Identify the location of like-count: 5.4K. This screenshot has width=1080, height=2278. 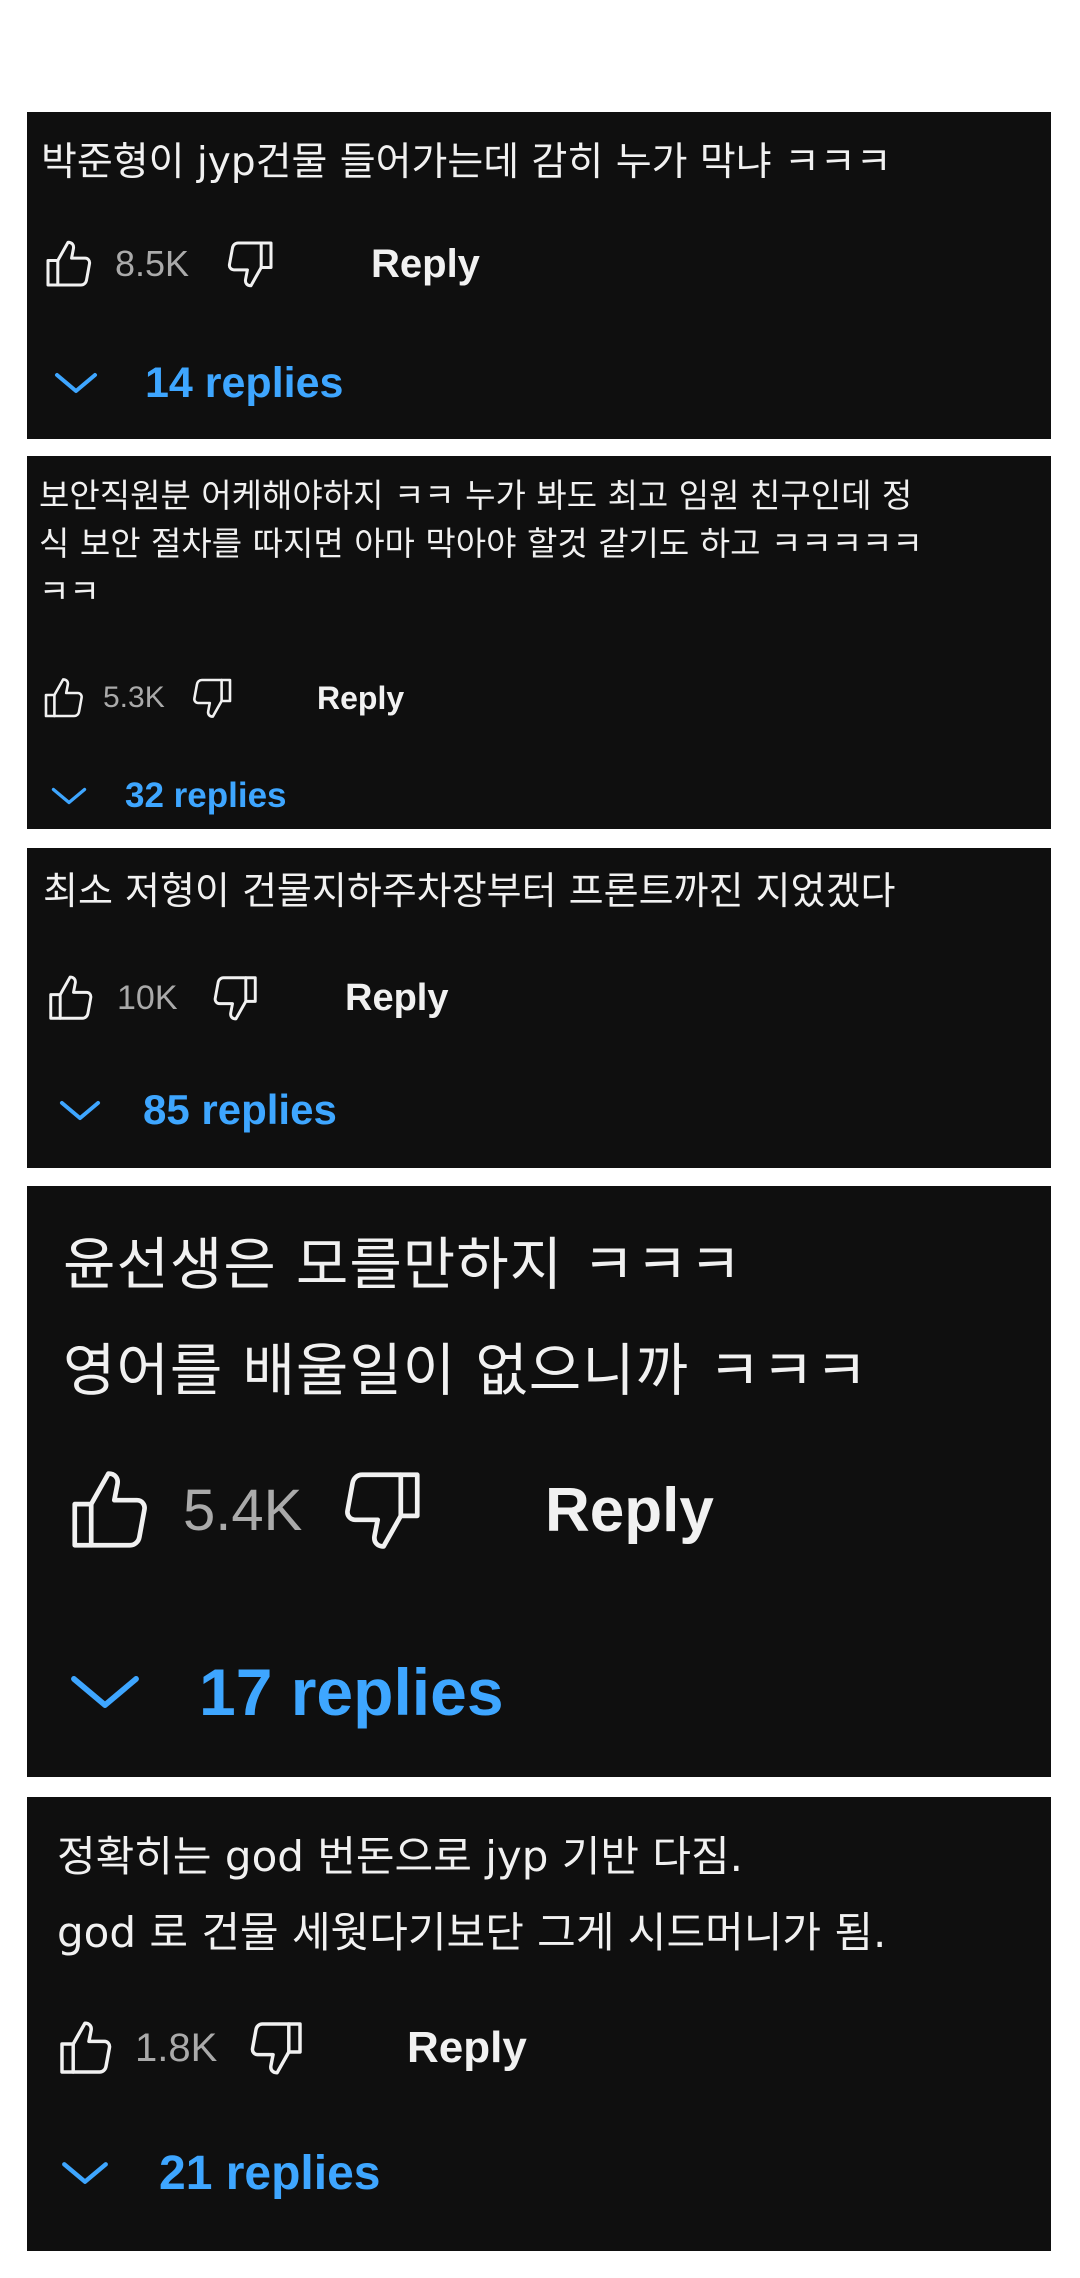
(243, 1510).